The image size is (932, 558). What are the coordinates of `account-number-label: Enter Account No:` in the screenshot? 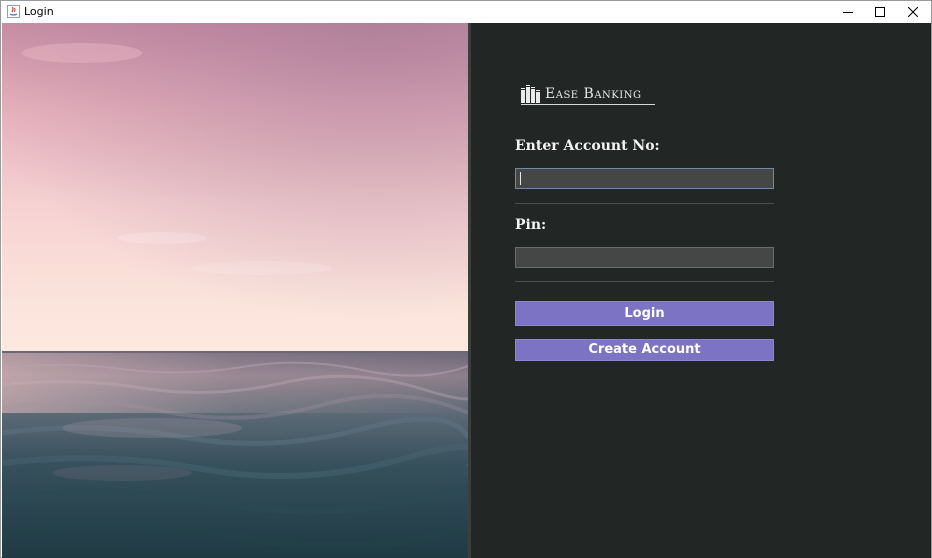 It's located at (587, 146).